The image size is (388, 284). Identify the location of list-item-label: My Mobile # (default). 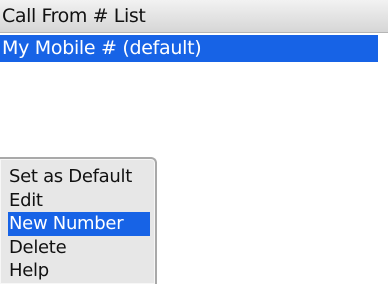
(102, 48).